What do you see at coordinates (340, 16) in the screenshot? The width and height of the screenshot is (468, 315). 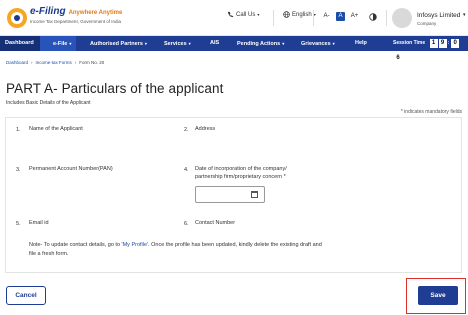 I see `font-normal-button: A` at bounding box center [340, 16].